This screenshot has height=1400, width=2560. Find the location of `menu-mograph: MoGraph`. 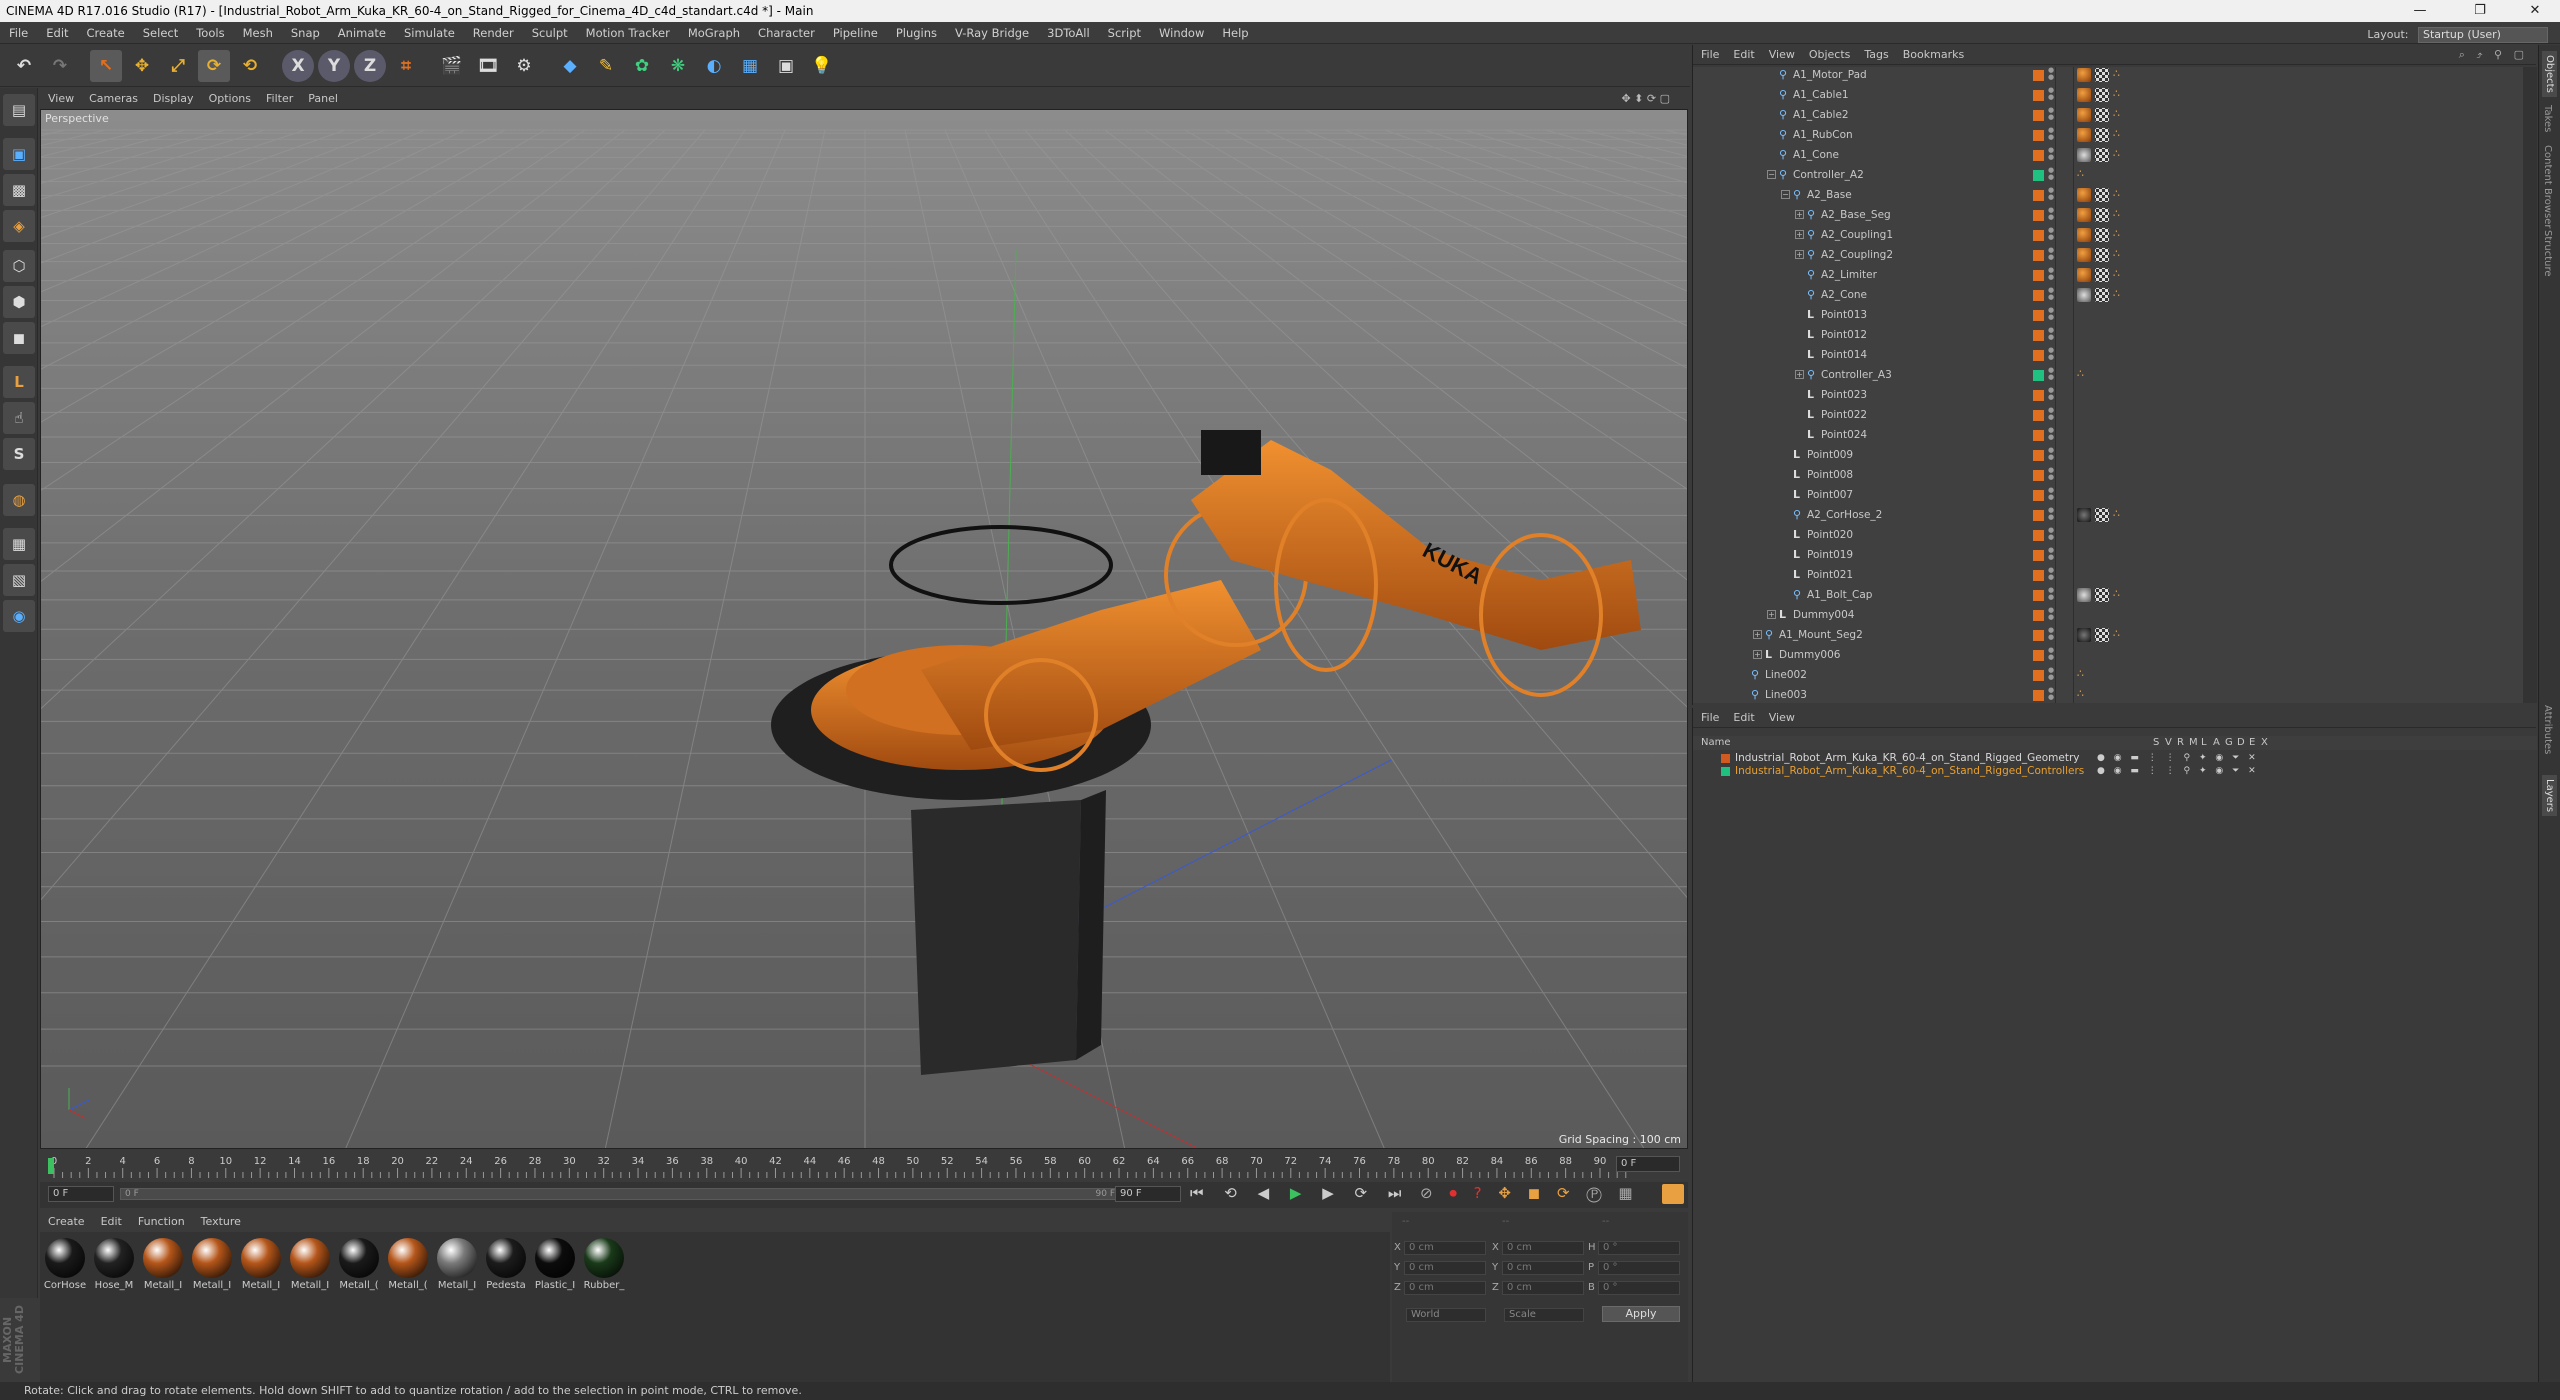

menu-mograph: MoGraph is located at coordinates (714, 33).